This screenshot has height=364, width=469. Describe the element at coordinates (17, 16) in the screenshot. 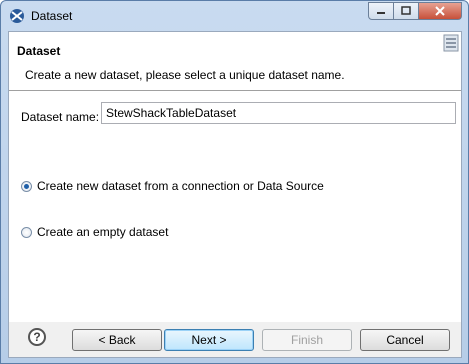

I see `eclipse-app-icon` at that location.